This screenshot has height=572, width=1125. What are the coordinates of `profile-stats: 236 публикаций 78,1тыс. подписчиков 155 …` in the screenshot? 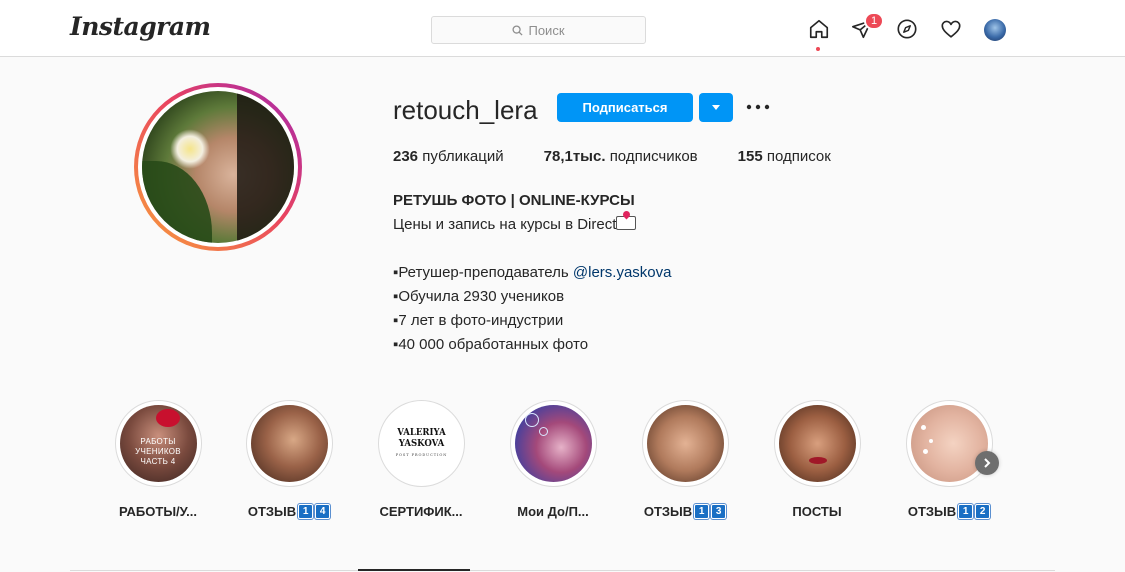 It's located at (632, 156).